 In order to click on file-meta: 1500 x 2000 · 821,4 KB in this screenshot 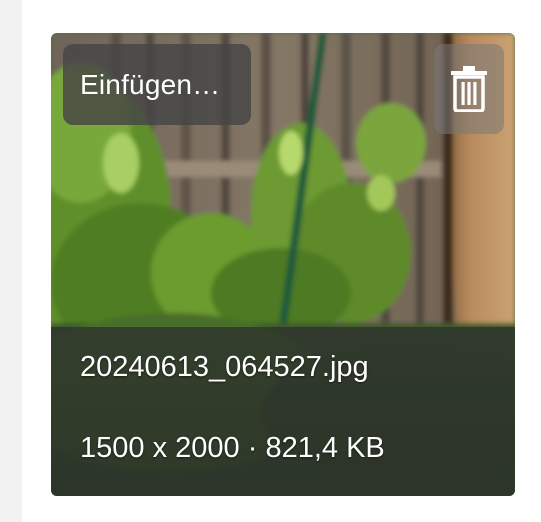, I will do `click(232, 448)`.